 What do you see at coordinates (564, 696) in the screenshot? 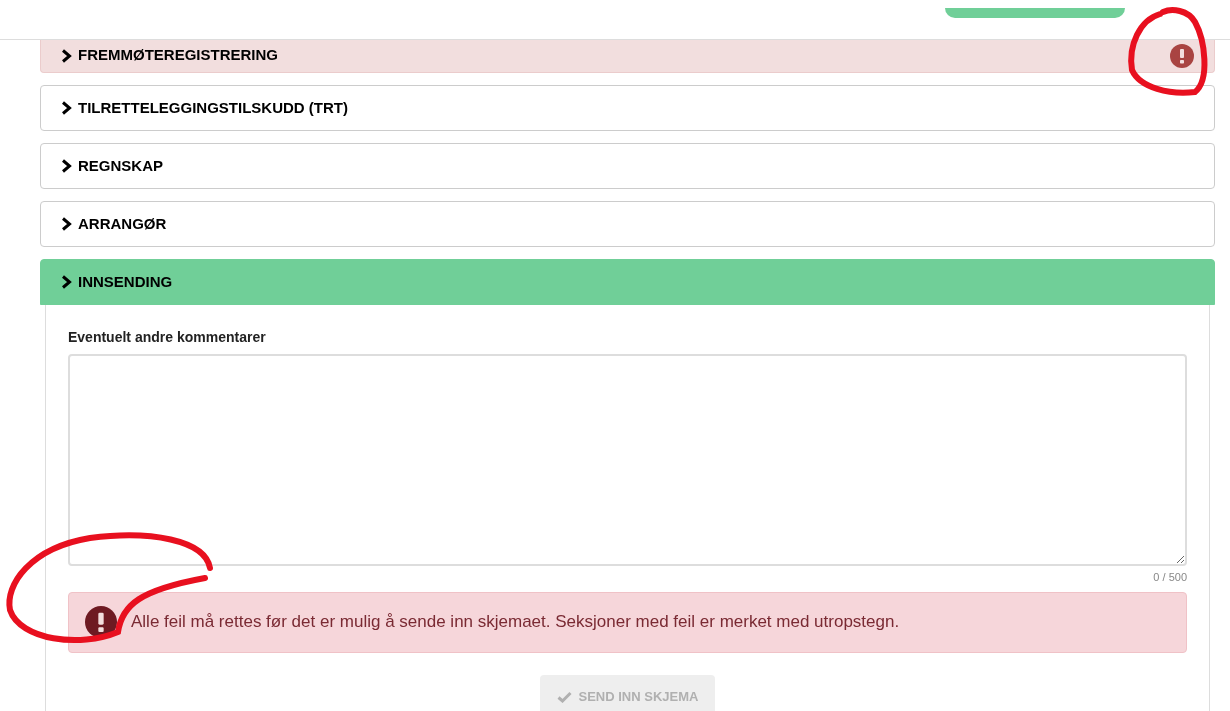
I see `checkmark-icon` at bounding box center [564, 696].